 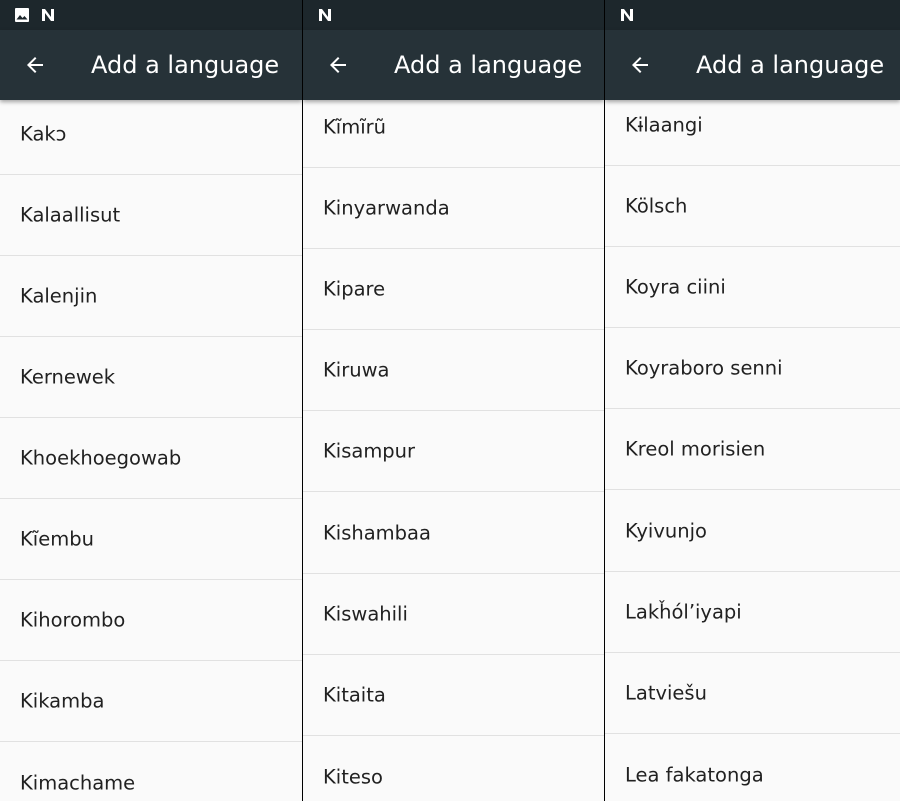 I want to click on language-label: Kikamba, so click(x=62, y=701).